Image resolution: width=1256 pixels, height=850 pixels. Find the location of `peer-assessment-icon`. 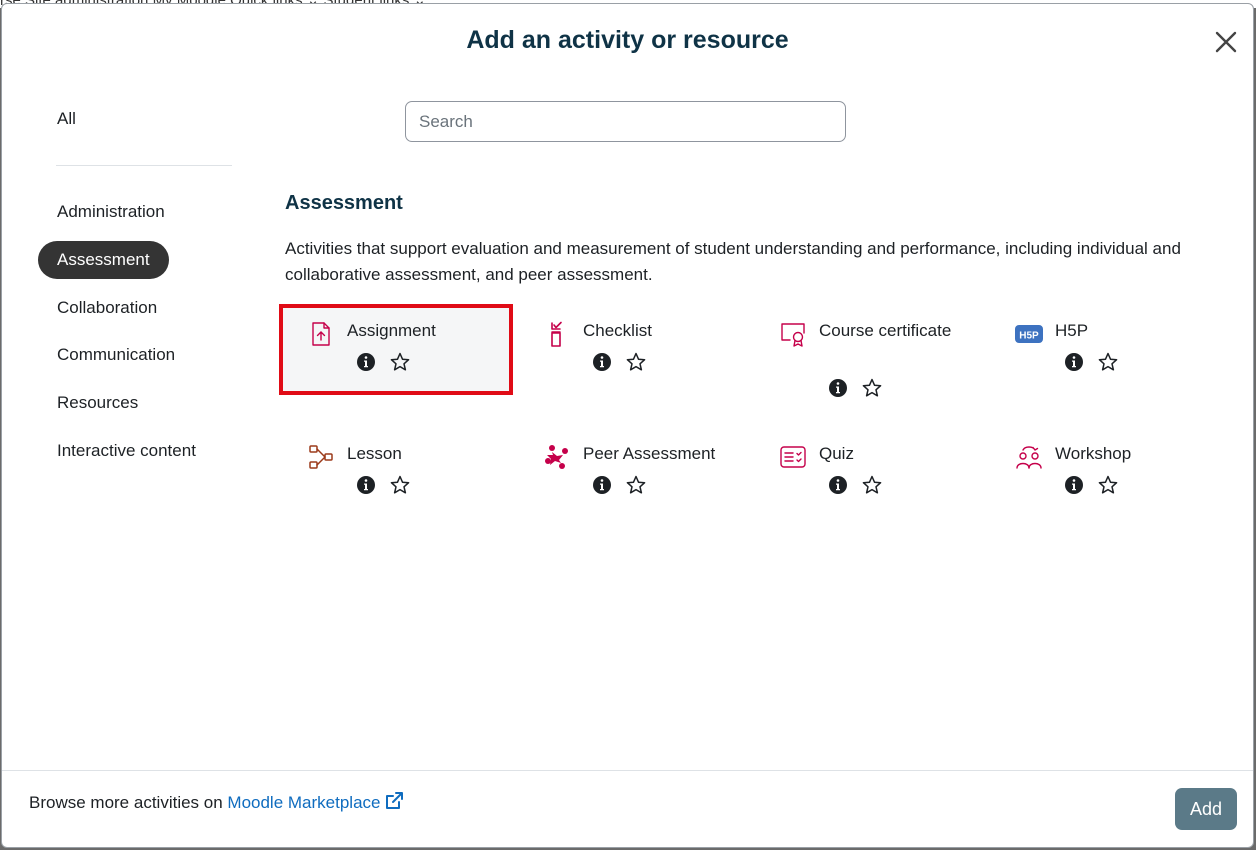

peer-assessment-icon is located at coordinates (557, 457).